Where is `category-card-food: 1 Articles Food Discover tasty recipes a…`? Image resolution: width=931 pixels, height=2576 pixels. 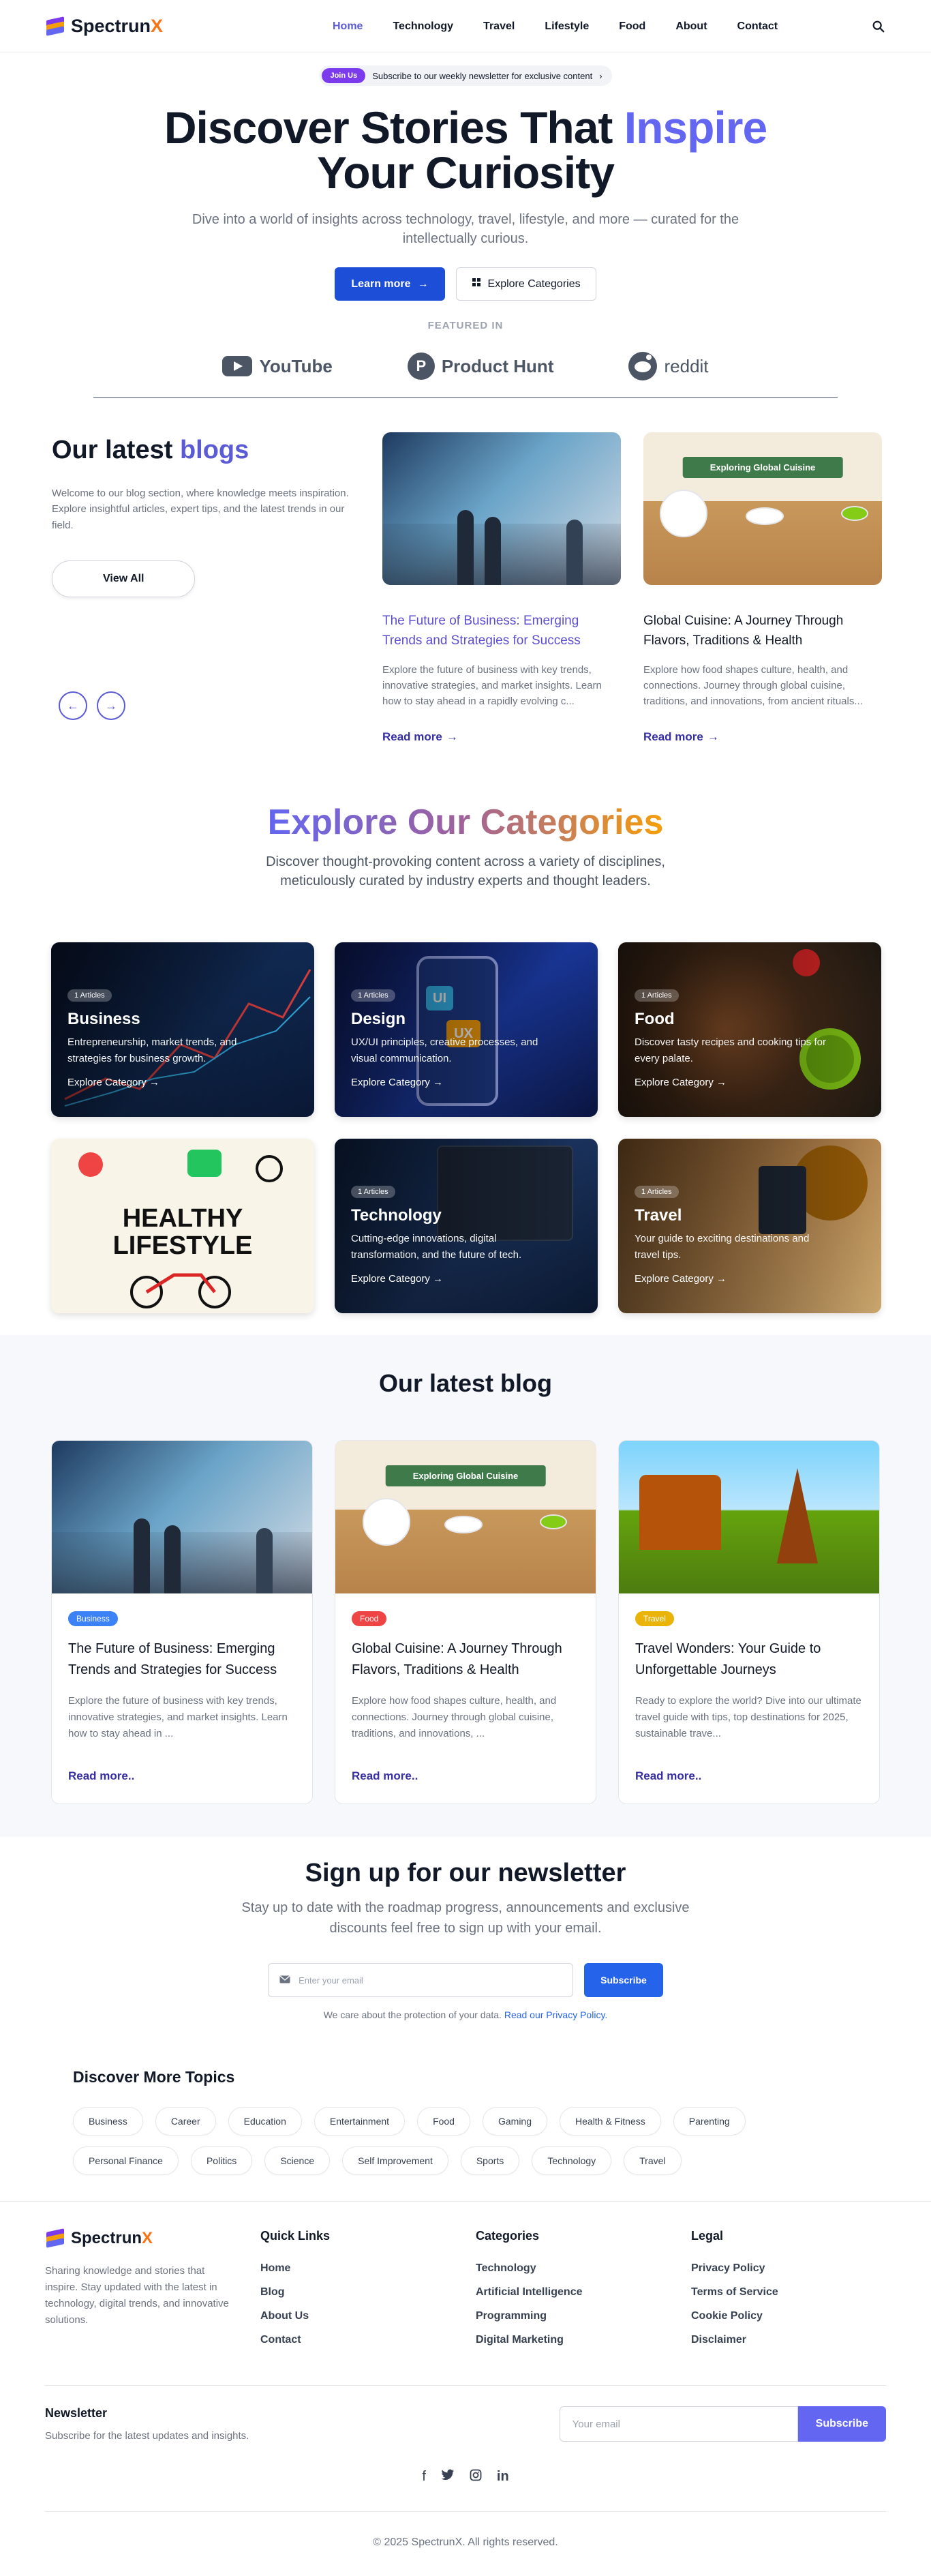 category-card-food: 1 Articles Food Discover tasty recipes a… is located at coordinates (749, 1029).